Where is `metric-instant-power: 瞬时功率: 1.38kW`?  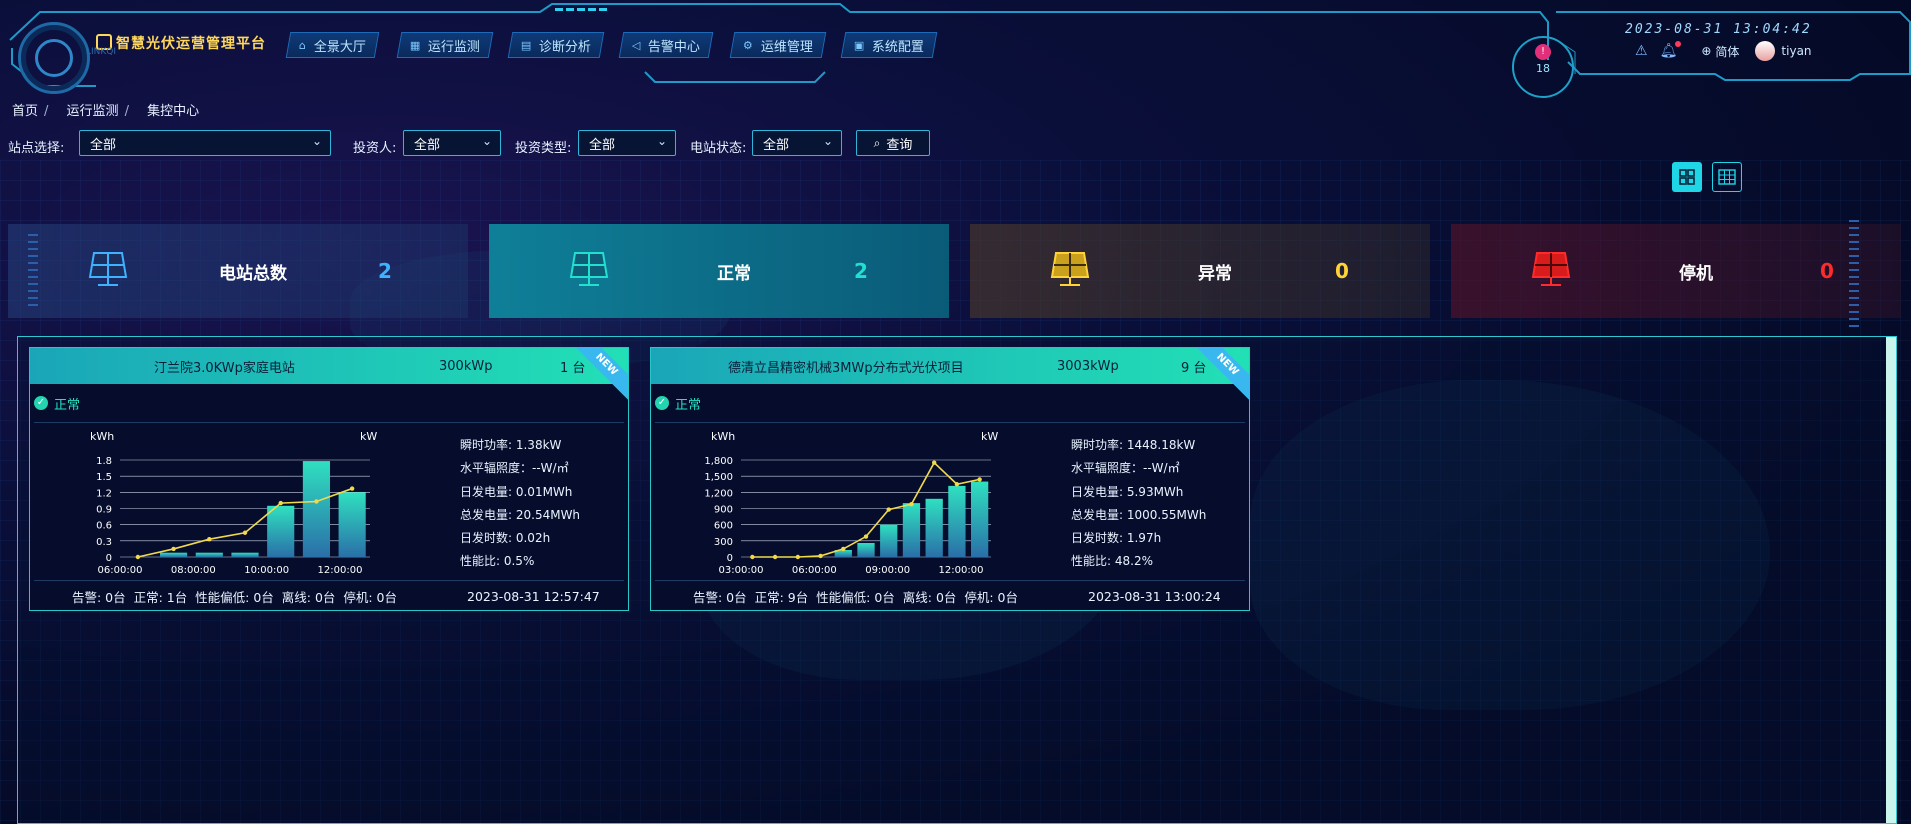
metric-instant-power: 瞬时功率: 1.38kW is located at coordinates (511, 445).